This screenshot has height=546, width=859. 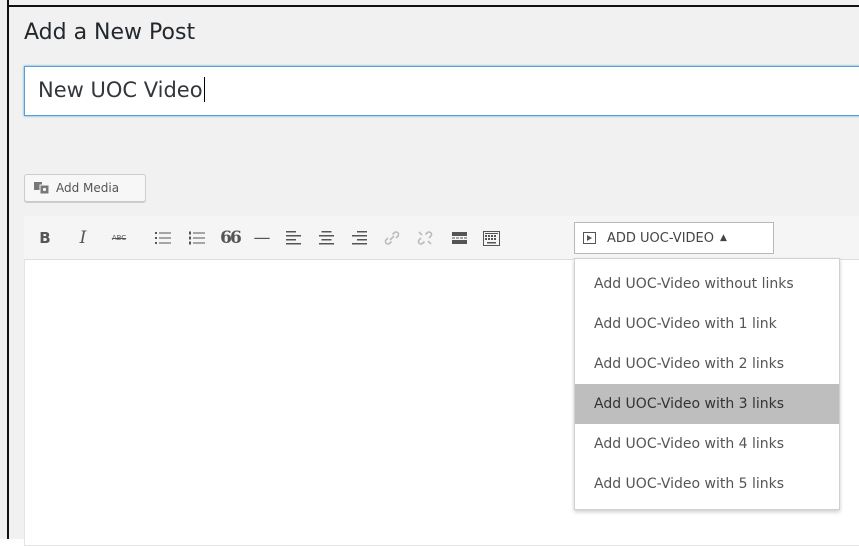 What do you see at coordinates (83, 238) in the screenshot?
I see `italic-button: I` at bounding box center [83, 238].